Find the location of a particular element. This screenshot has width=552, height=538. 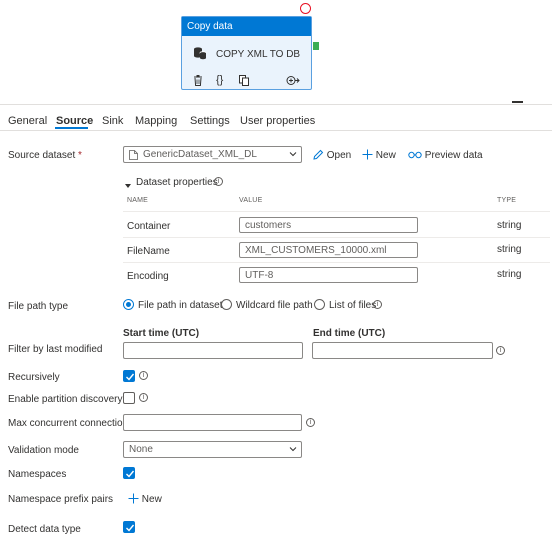

panel-divider is located at coordinates (276, 104).